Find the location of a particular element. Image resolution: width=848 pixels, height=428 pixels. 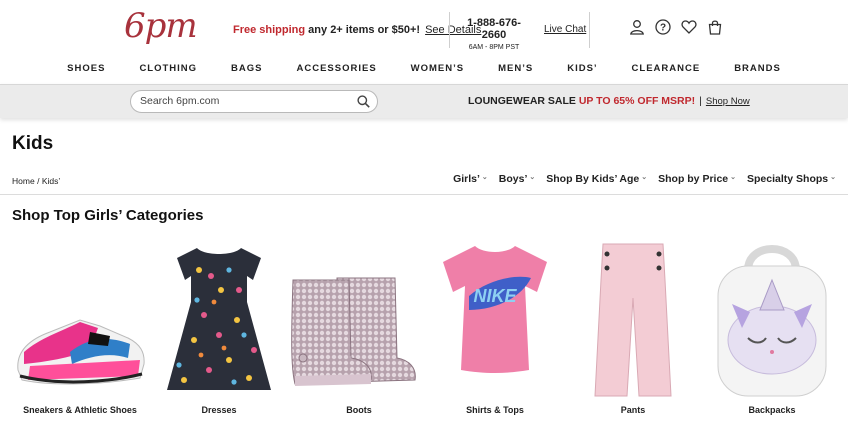

category-tile-dresses: Dresses is located at coordinates (219, 334).